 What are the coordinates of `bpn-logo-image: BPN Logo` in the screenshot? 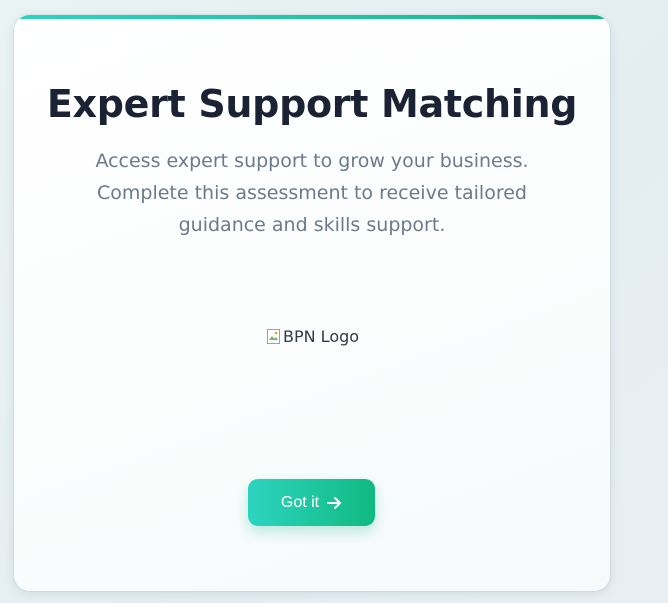 It's located at (313, 336).